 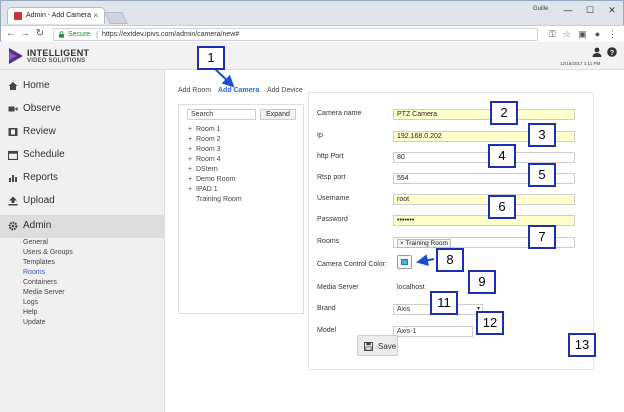 I want to click on admin-sub-containers: Containers, so click(x=40, y=282).